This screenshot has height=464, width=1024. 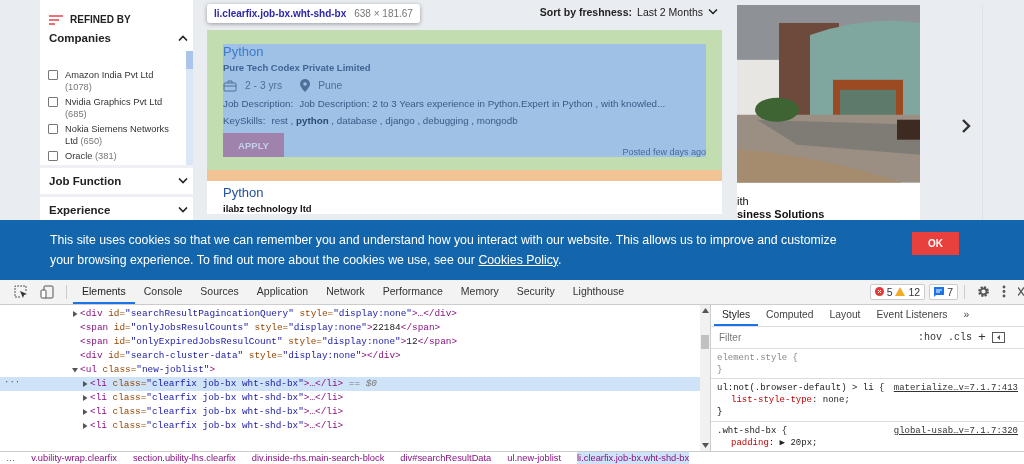 What do you see at coordinates (412, 291) in the screenshot?
I see `devtools-tab: Performance` at bounding box center [412, 291].